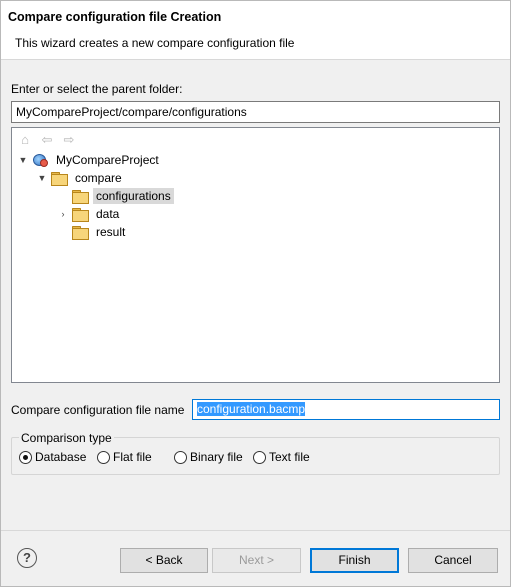 This screenshot has height=587, width=511. What do you see at coordinates (108, 214) in the screenshot?
I see `tree-item-label: data` at bounding box center [108, 214].